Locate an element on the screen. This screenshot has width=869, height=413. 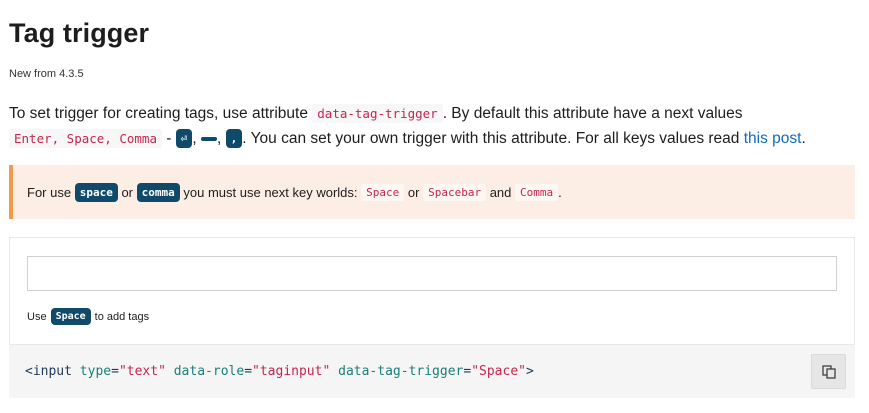
alert-or: or is located at coordinates (127, 192).